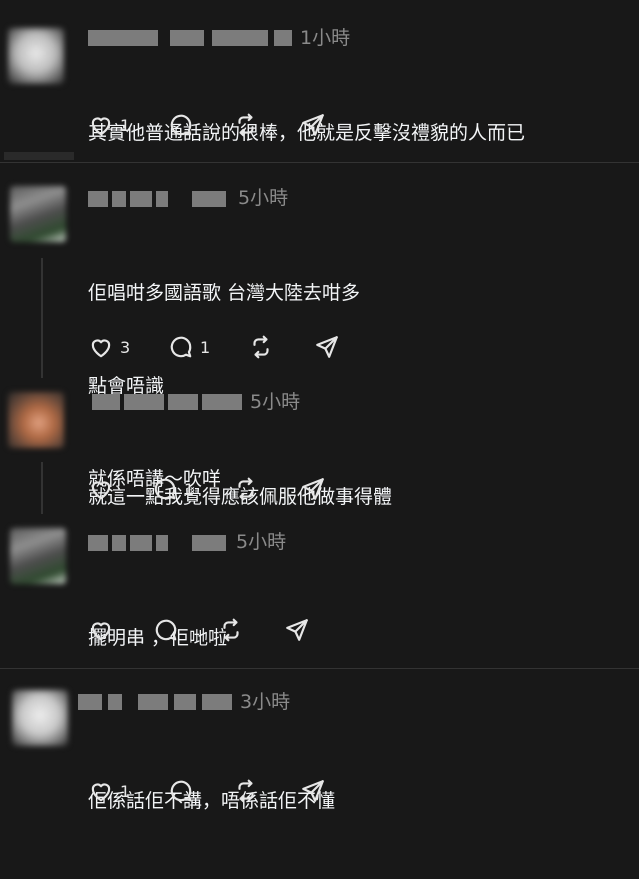 This screenshot has height=879, width=639. What do you see at coordinates (224, 293) in the screenshot?
I see `comment-line: 佢唱咁多國語歌 台灣大陸去咁多` at bounding box center [224, 293].